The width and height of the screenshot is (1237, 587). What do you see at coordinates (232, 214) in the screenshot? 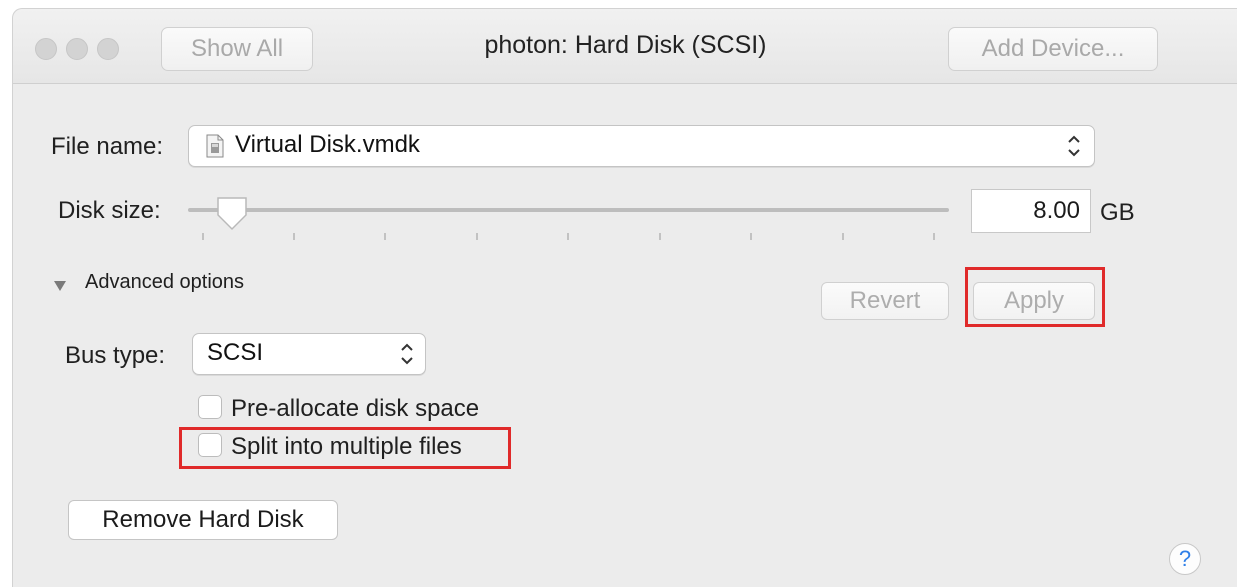
I see `slider-knob` at bounding box center [232, 214].